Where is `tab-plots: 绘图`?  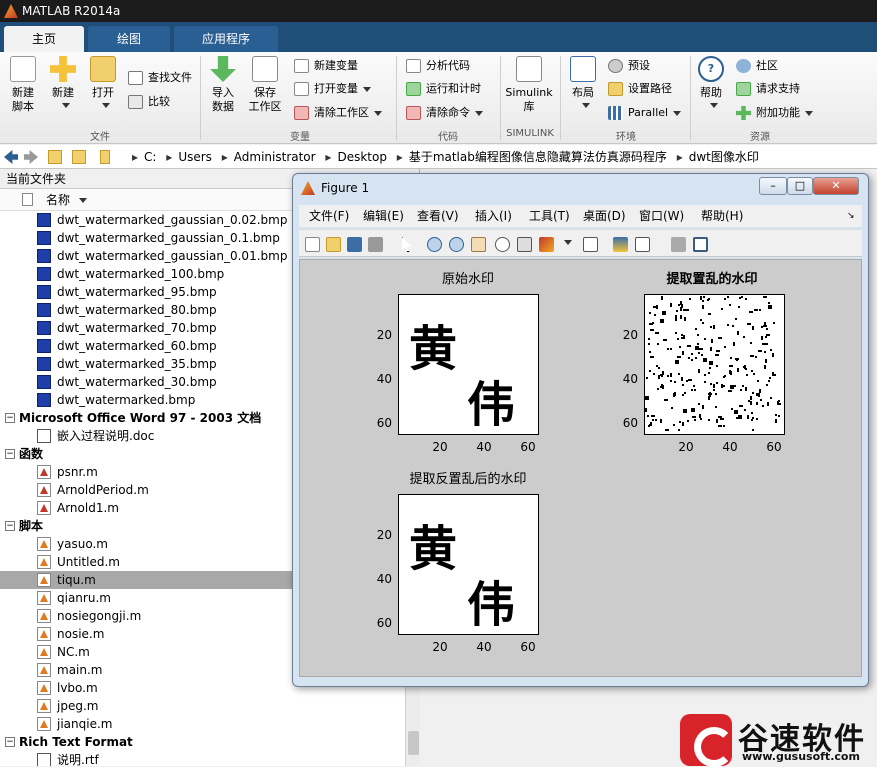 tab-plots: 绘图 is located at coordinates (129, 39).